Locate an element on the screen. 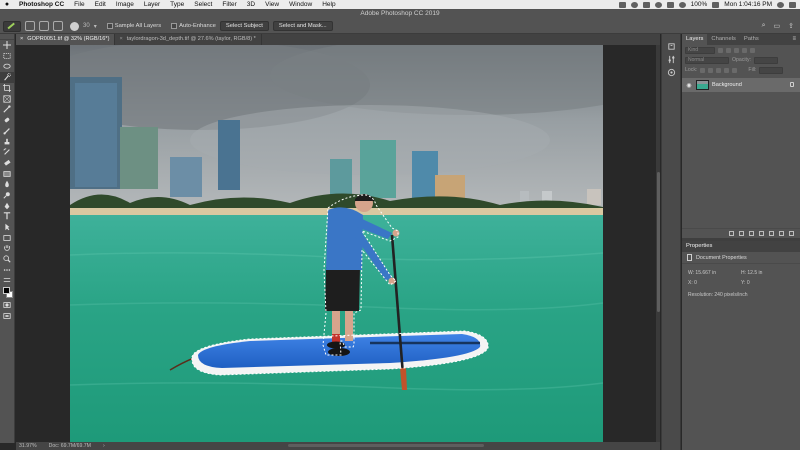  lock-all-icon is located at coordinates (735, 70).